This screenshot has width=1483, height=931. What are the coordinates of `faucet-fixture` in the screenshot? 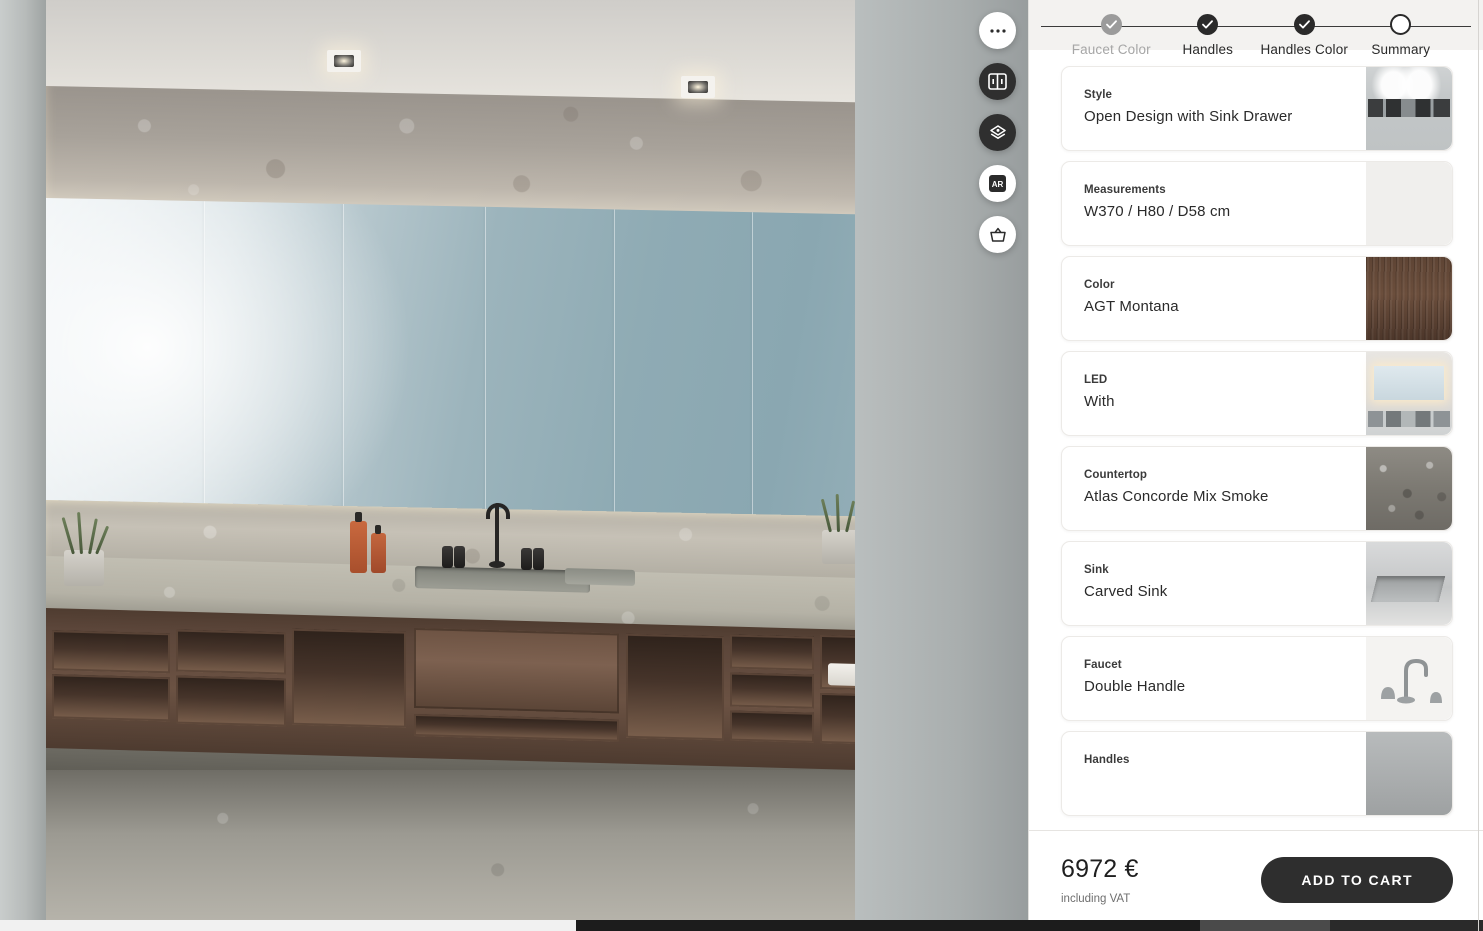 It's located at (497, 535).